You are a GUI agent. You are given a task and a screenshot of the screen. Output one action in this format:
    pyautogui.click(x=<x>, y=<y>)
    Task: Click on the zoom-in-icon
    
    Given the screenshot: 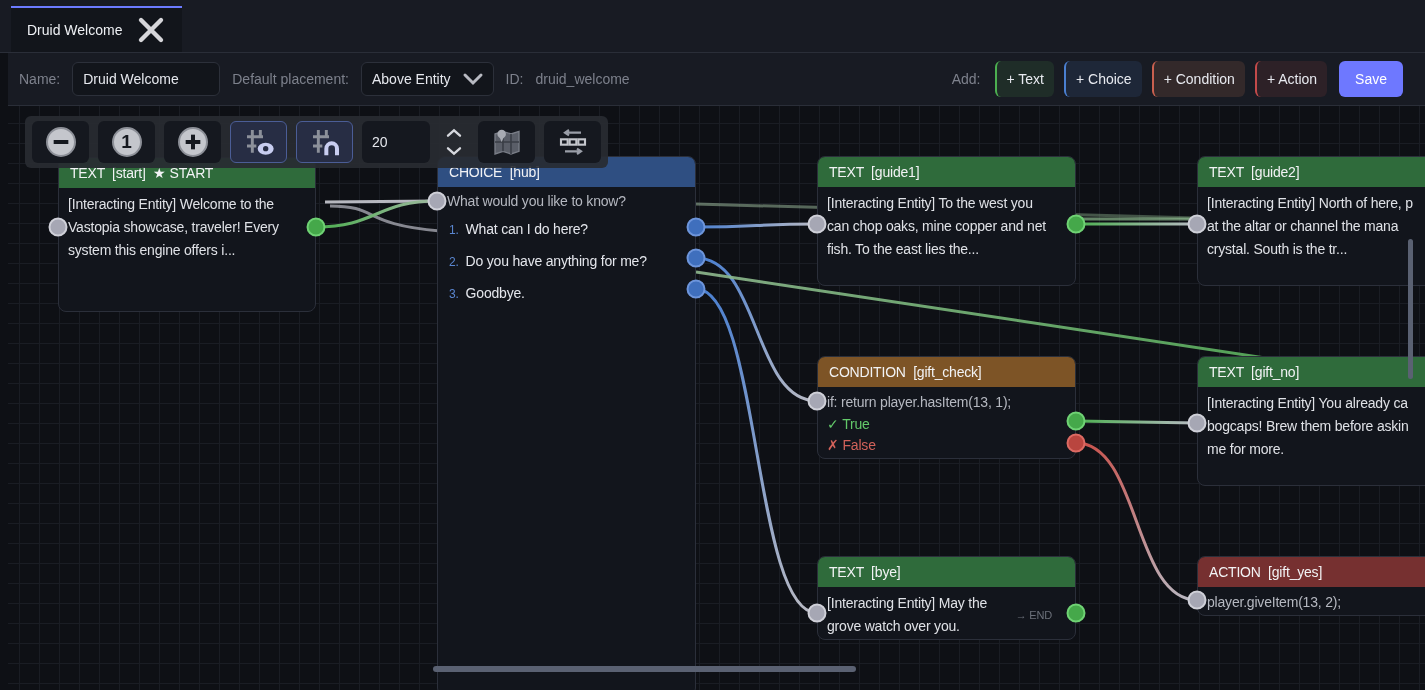 What is the action you would take?
    pyautogui.click(x=192, y=142)
    